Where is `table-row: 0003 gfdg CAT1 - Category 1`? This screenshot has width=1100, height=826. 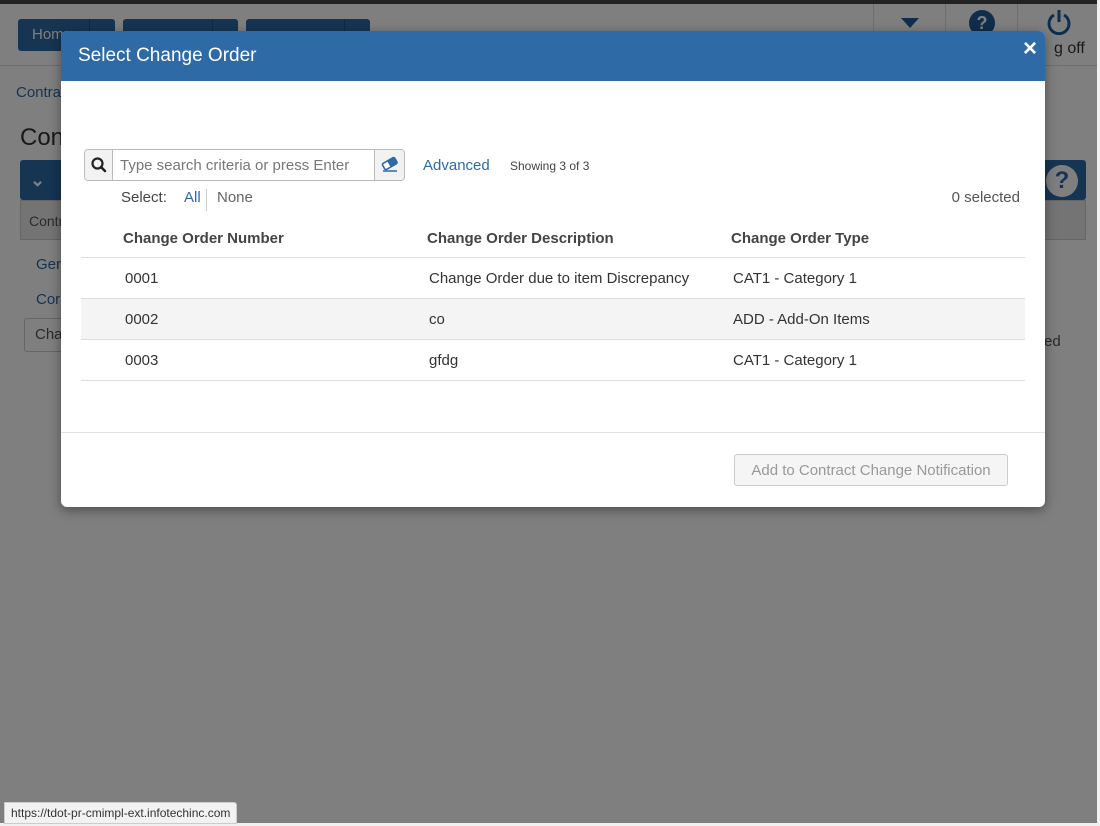 table-row: 0003 gfdg CAT1 - Category 1 is located at coordinates (553, 360).